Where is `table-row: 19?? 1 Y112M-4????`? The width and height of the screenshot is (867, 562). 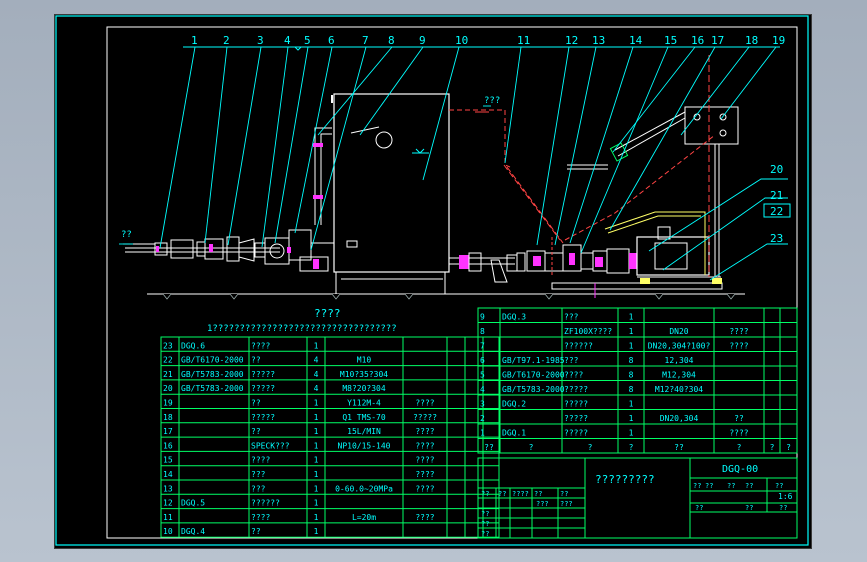
table-row: 19?? 1 Y112M-4???? is located at coordinates (299, 403).